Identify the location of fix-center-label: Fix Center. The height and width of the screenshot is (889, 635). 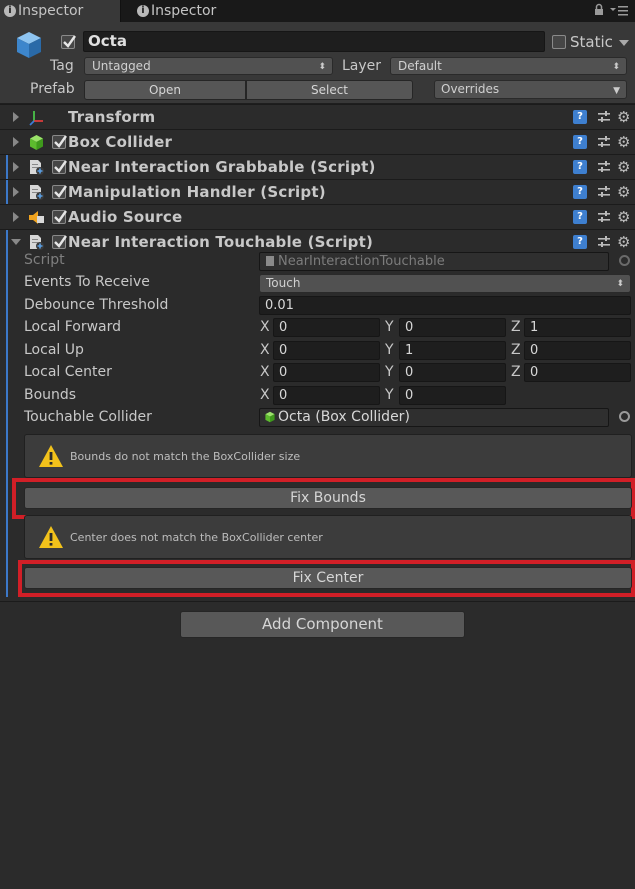
(328, 578).